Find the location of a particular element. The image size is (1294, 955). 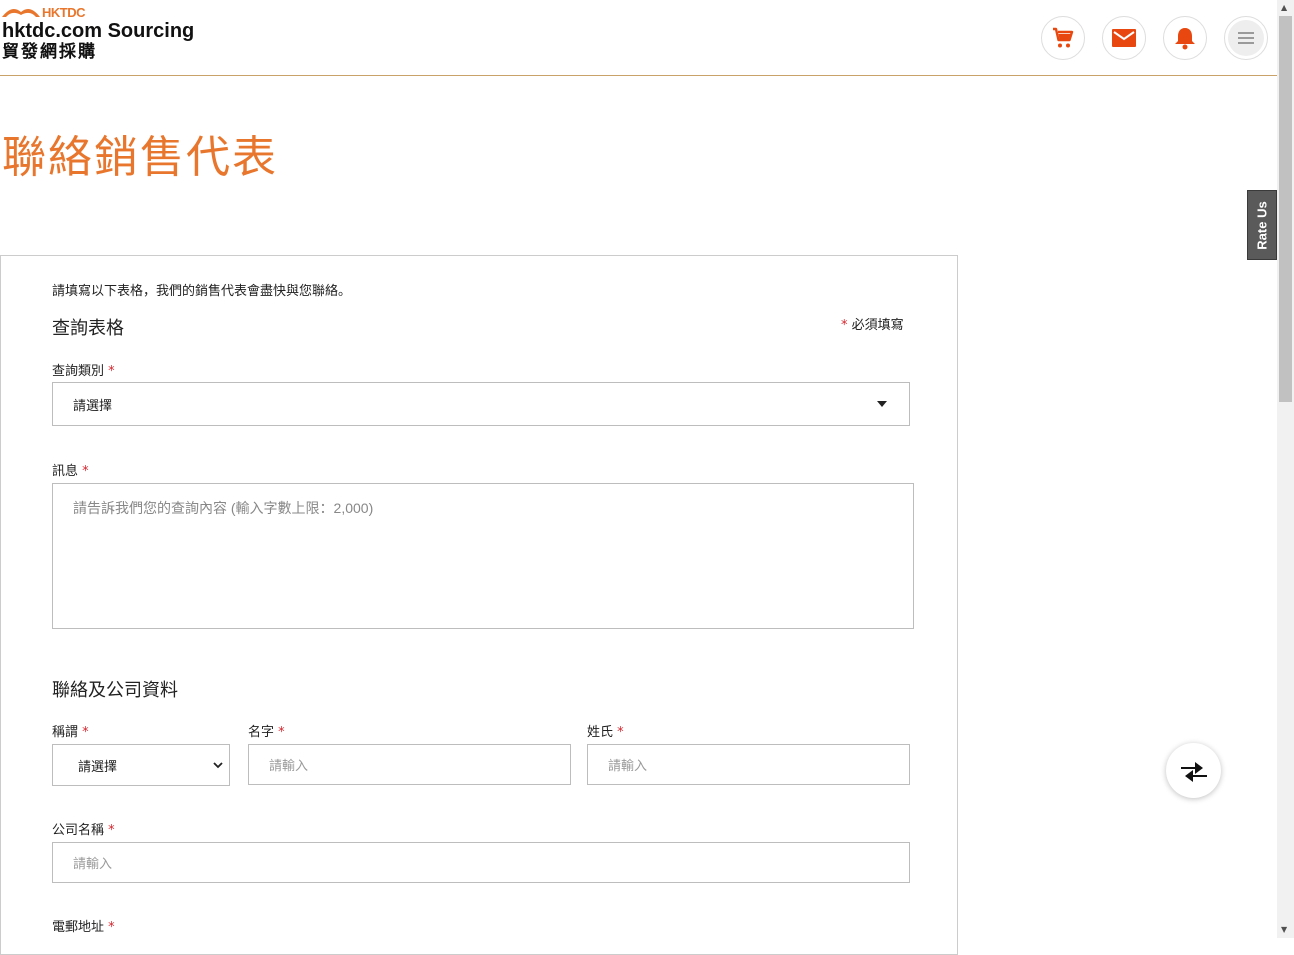

logo-title: hktdc.com Sourcing is located at coordinates (98, 31).